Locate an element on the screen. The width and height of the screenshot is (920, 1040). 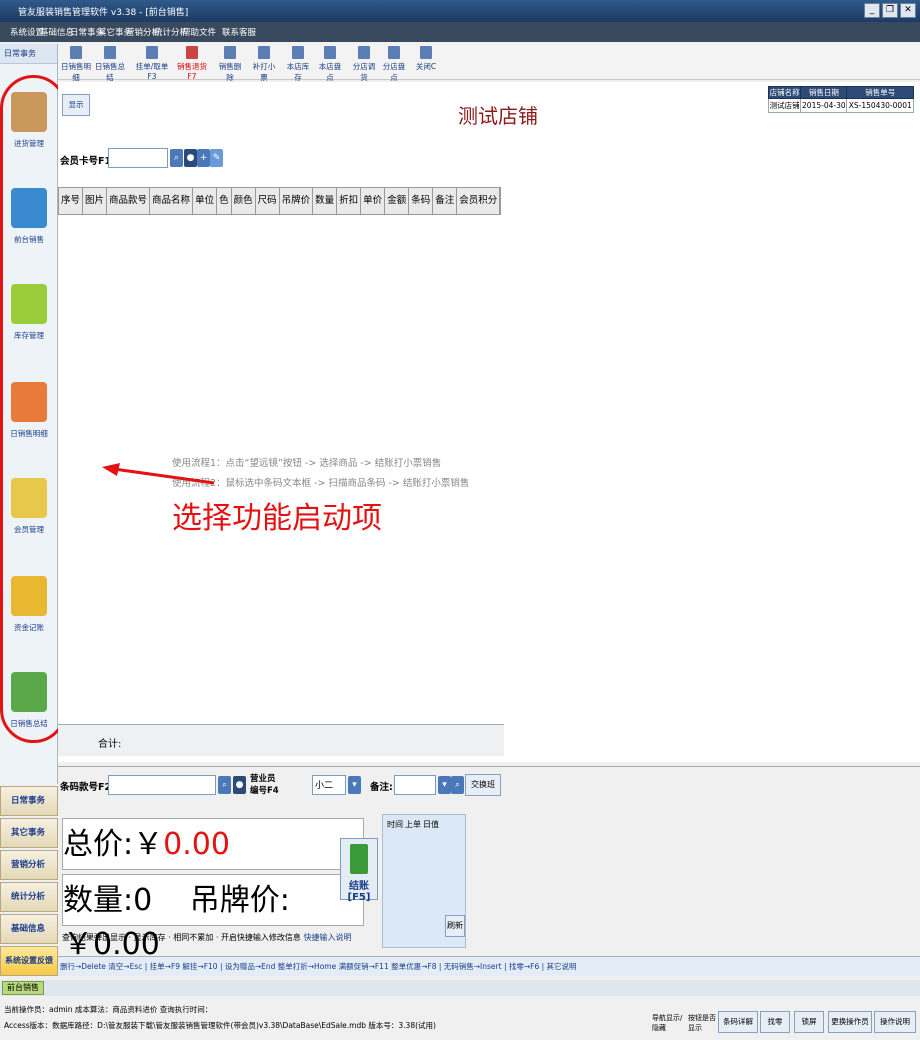
tab-value: 日值 is located at coordinates (431, 824).